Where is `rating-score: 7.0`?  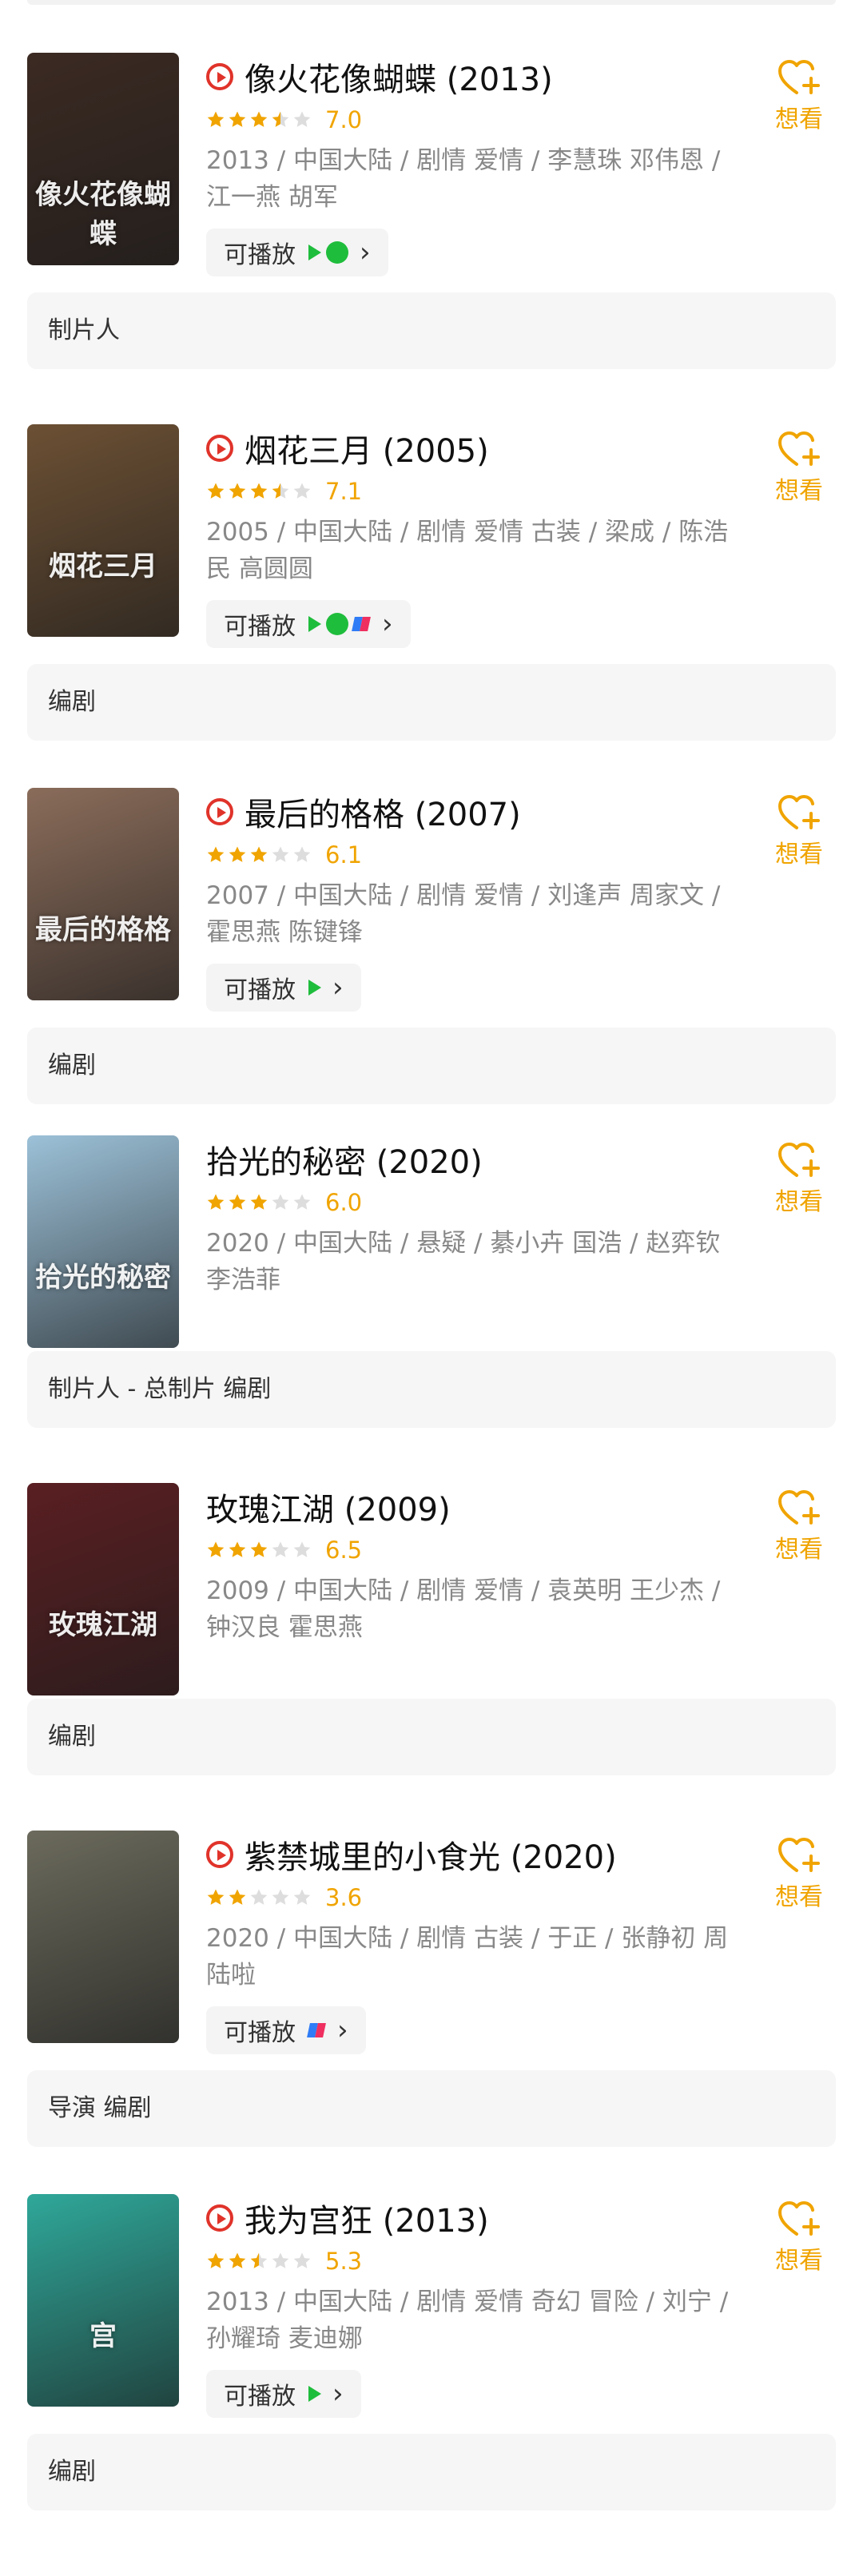
rating-score: 7.0 is located at coordinates (344, 119).